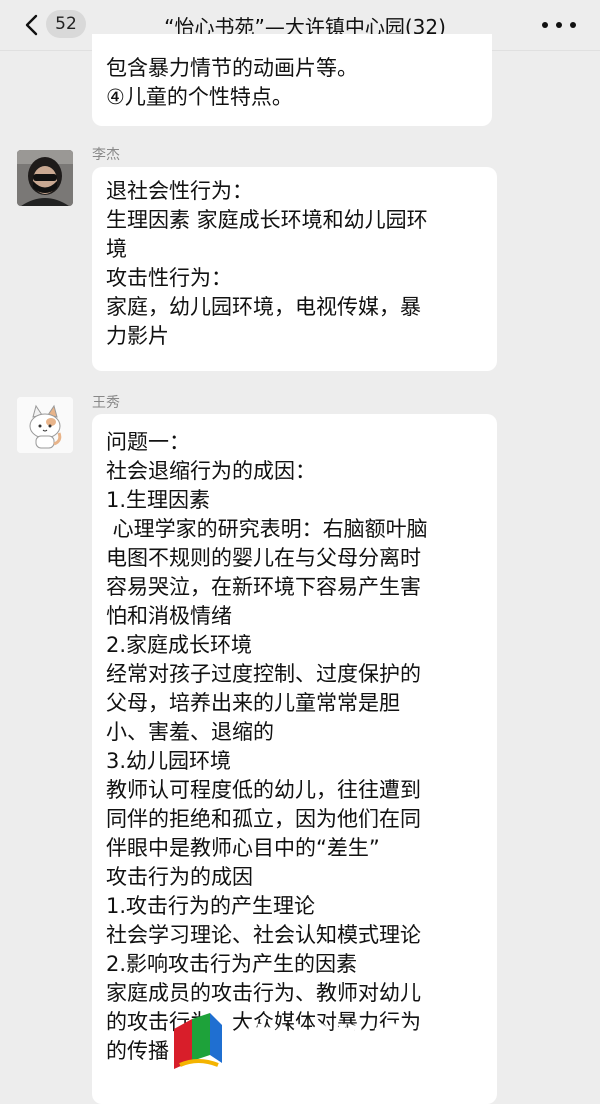 The height and width of the screenshot is (1104, 600). I want to click on message-line: 3.幼儿园环境, so click(169, 761).